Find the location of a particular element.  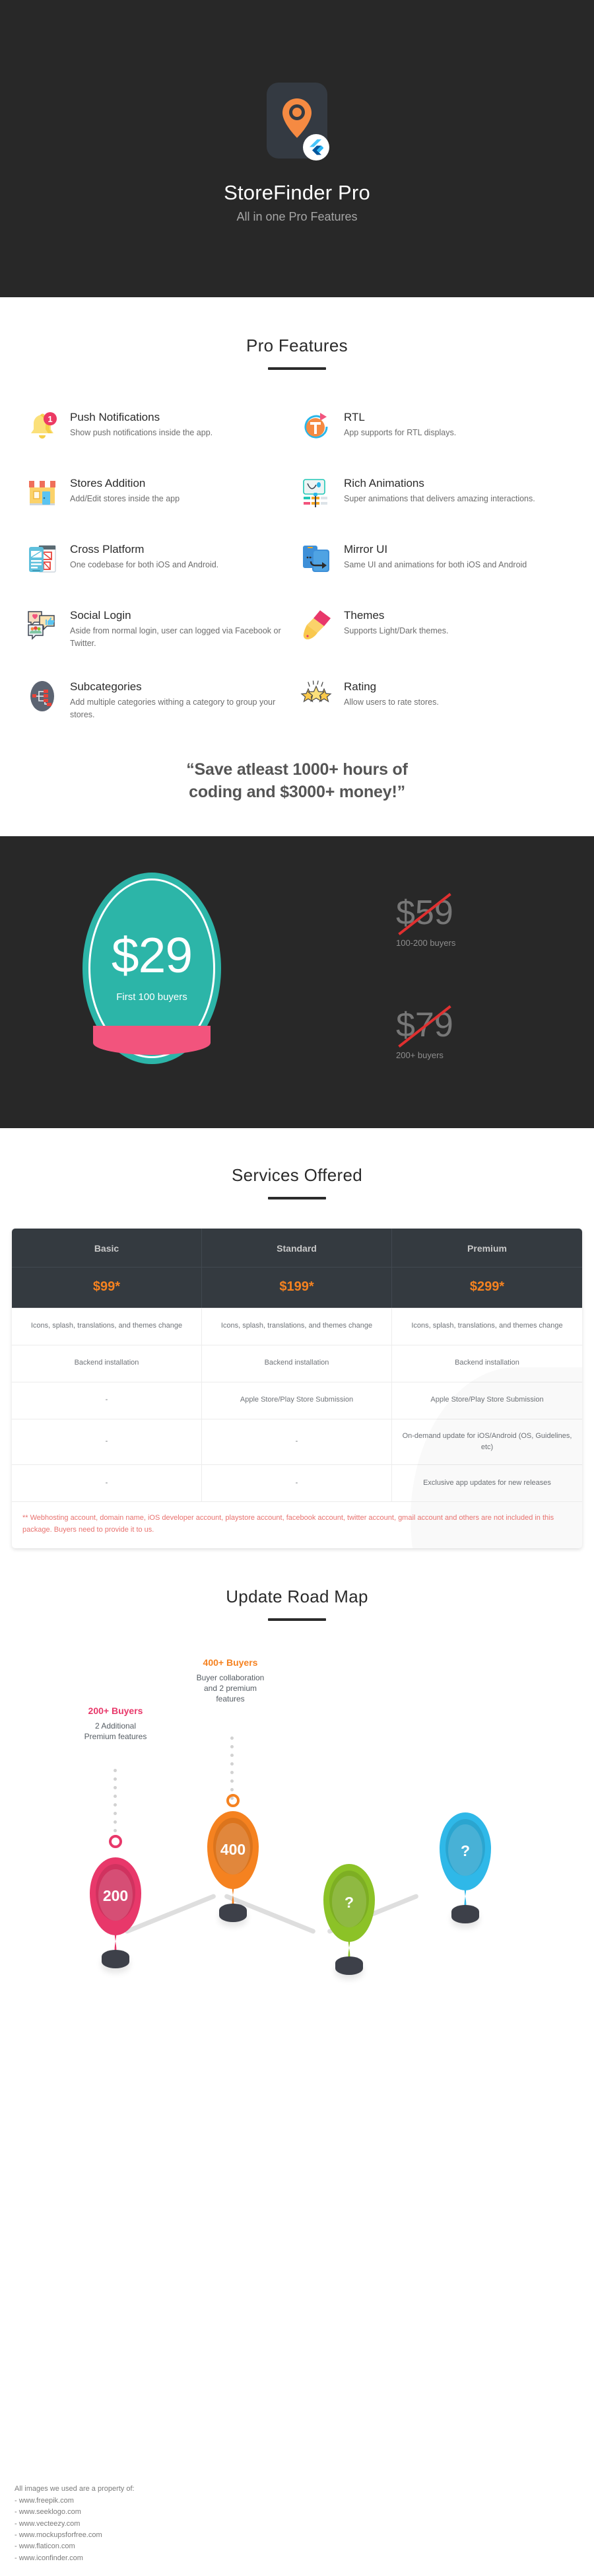

bell-notification-icon: 1 is located at coordinates (42, 428).